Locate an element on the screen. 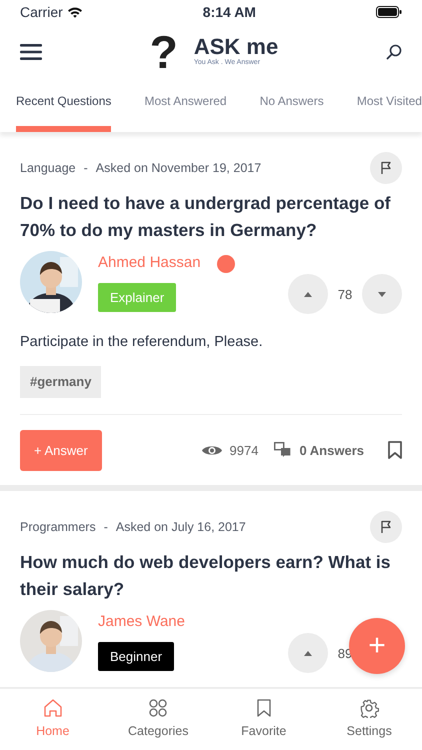 Image resolution: width=422 pixels, height=750 pixels. chat-icon is located at coordinates (283, 450).